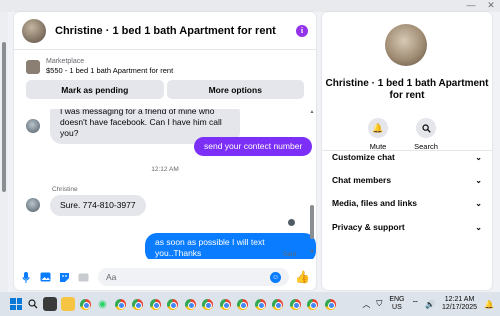 The width and height of the screenshot is (500, 316). I want to click on sticker-icon, so click(64, 277).